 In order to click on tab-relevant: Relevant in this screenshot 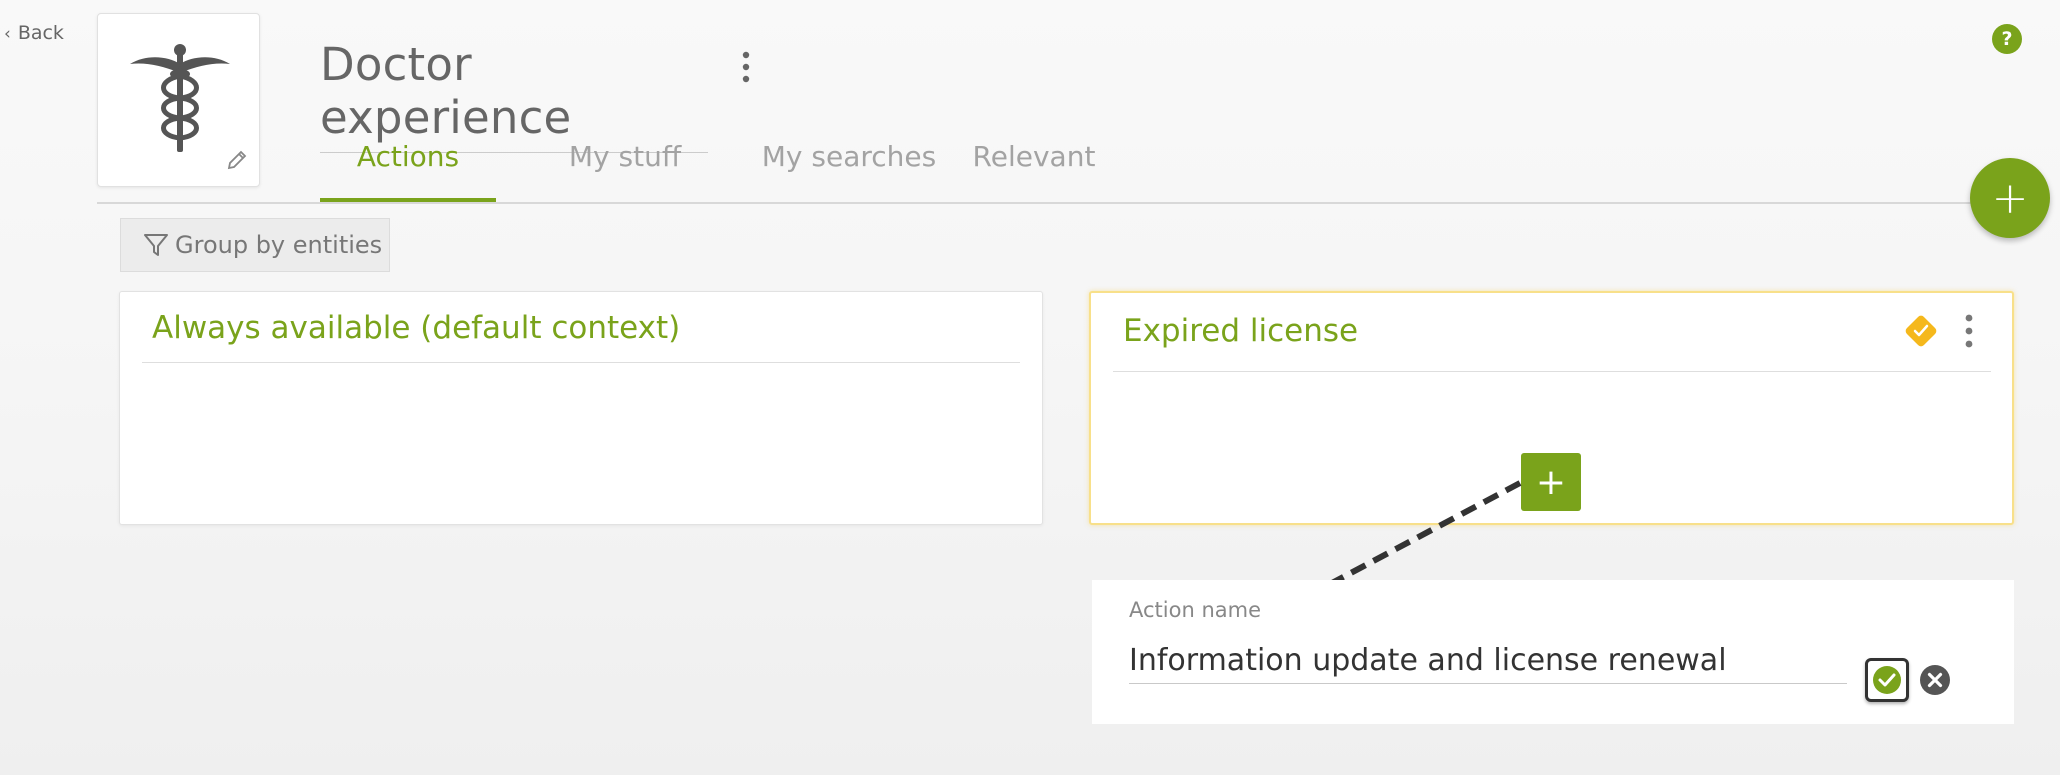, I will do `click(1034, 171)`.